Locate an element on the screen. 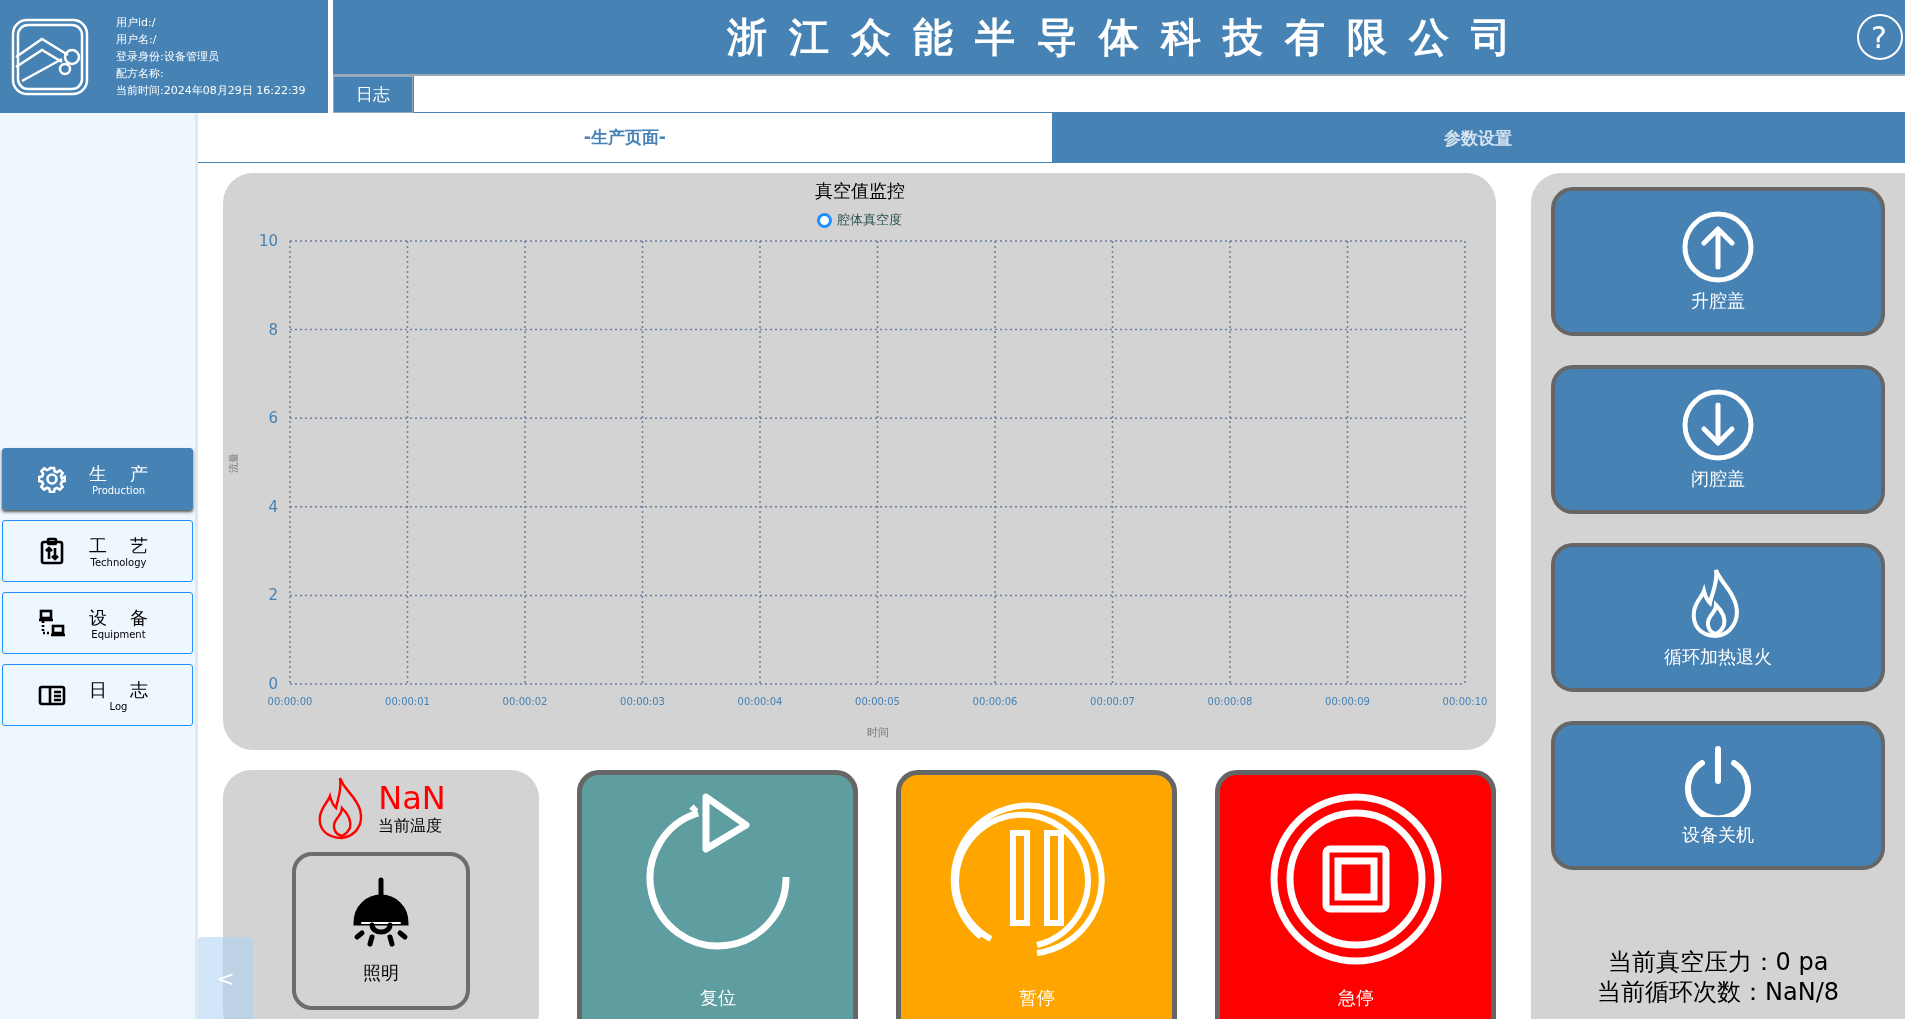 Image resolution: width=1905 pixels, height=1019 pixels. nav-button: 日 志 Log is located at coordinates (97, 695).